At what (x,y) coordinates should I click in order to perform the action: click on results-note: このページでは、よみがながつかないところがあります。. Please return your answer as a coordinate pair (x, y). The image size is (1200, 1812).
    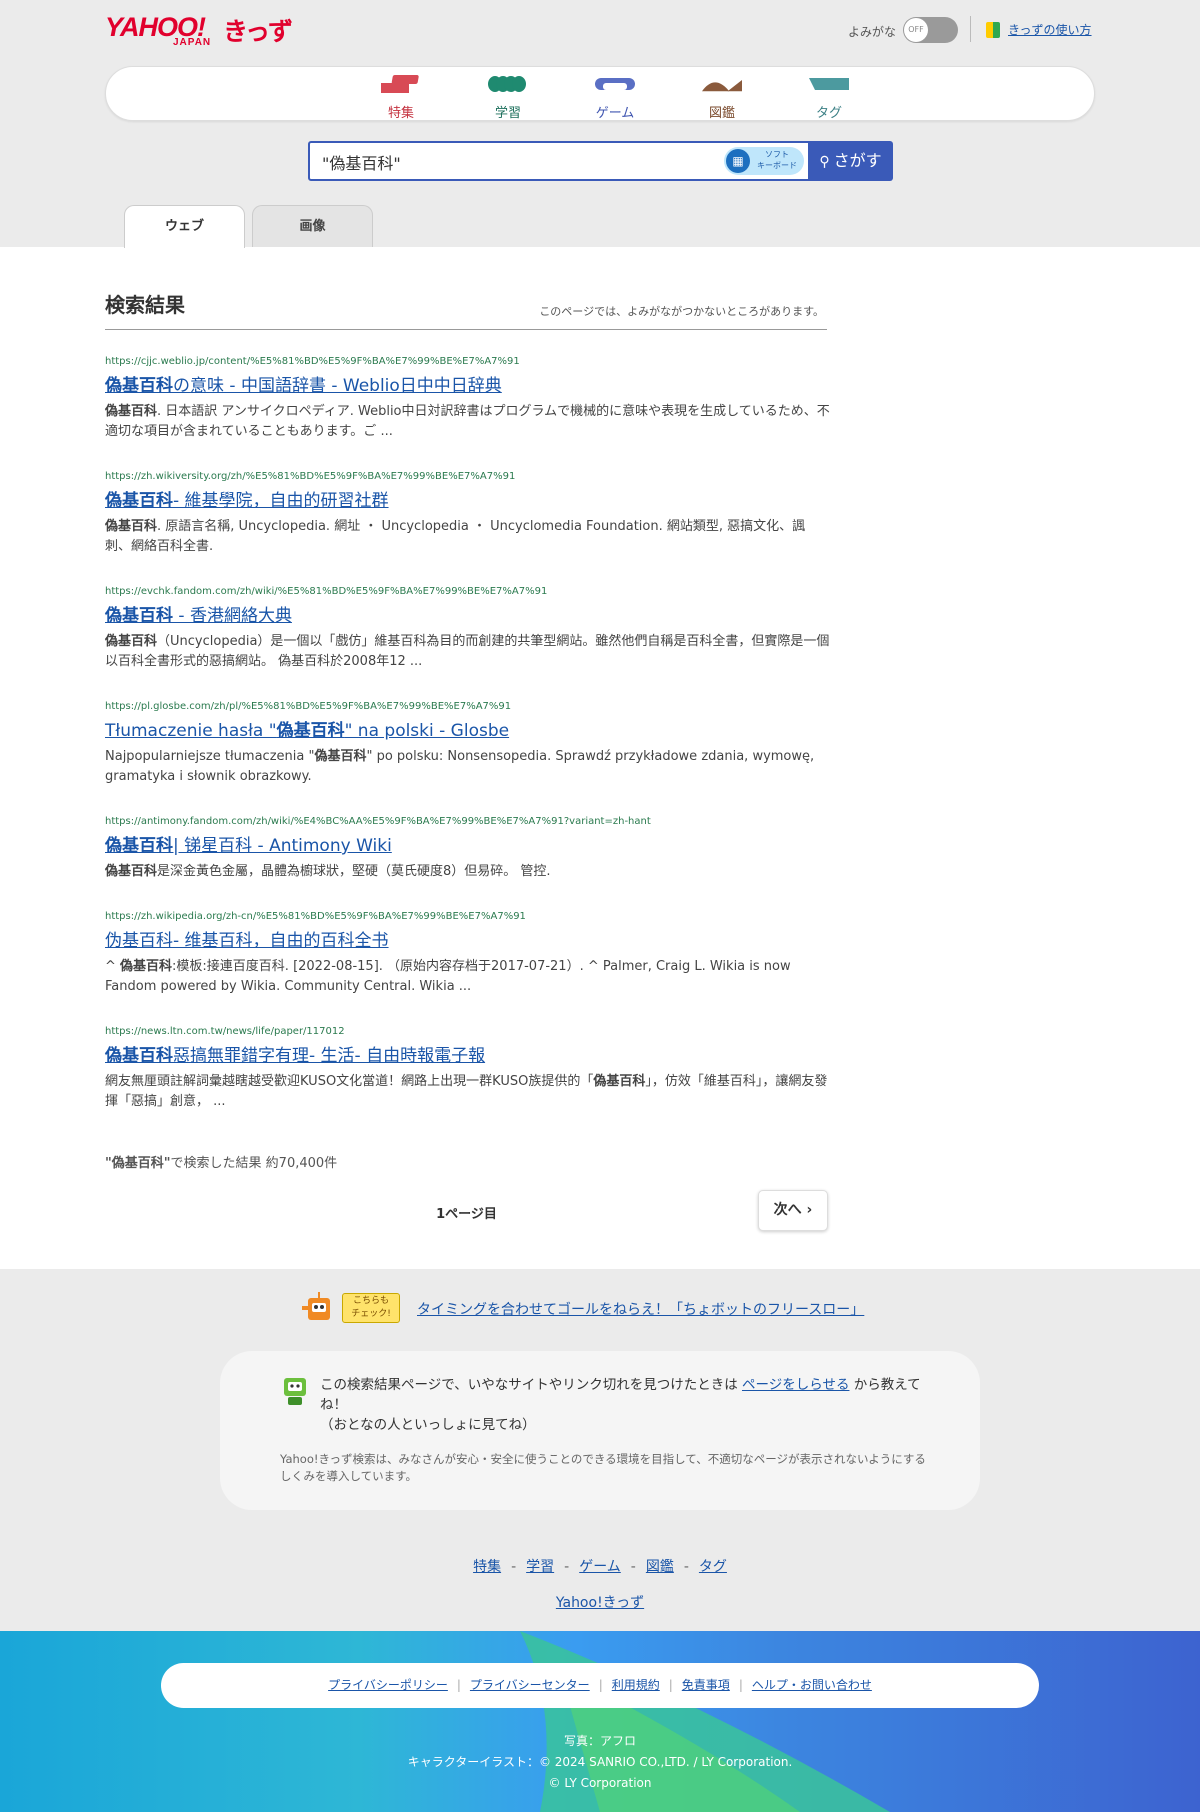
    Looking at the image, I should click on (681, 311).